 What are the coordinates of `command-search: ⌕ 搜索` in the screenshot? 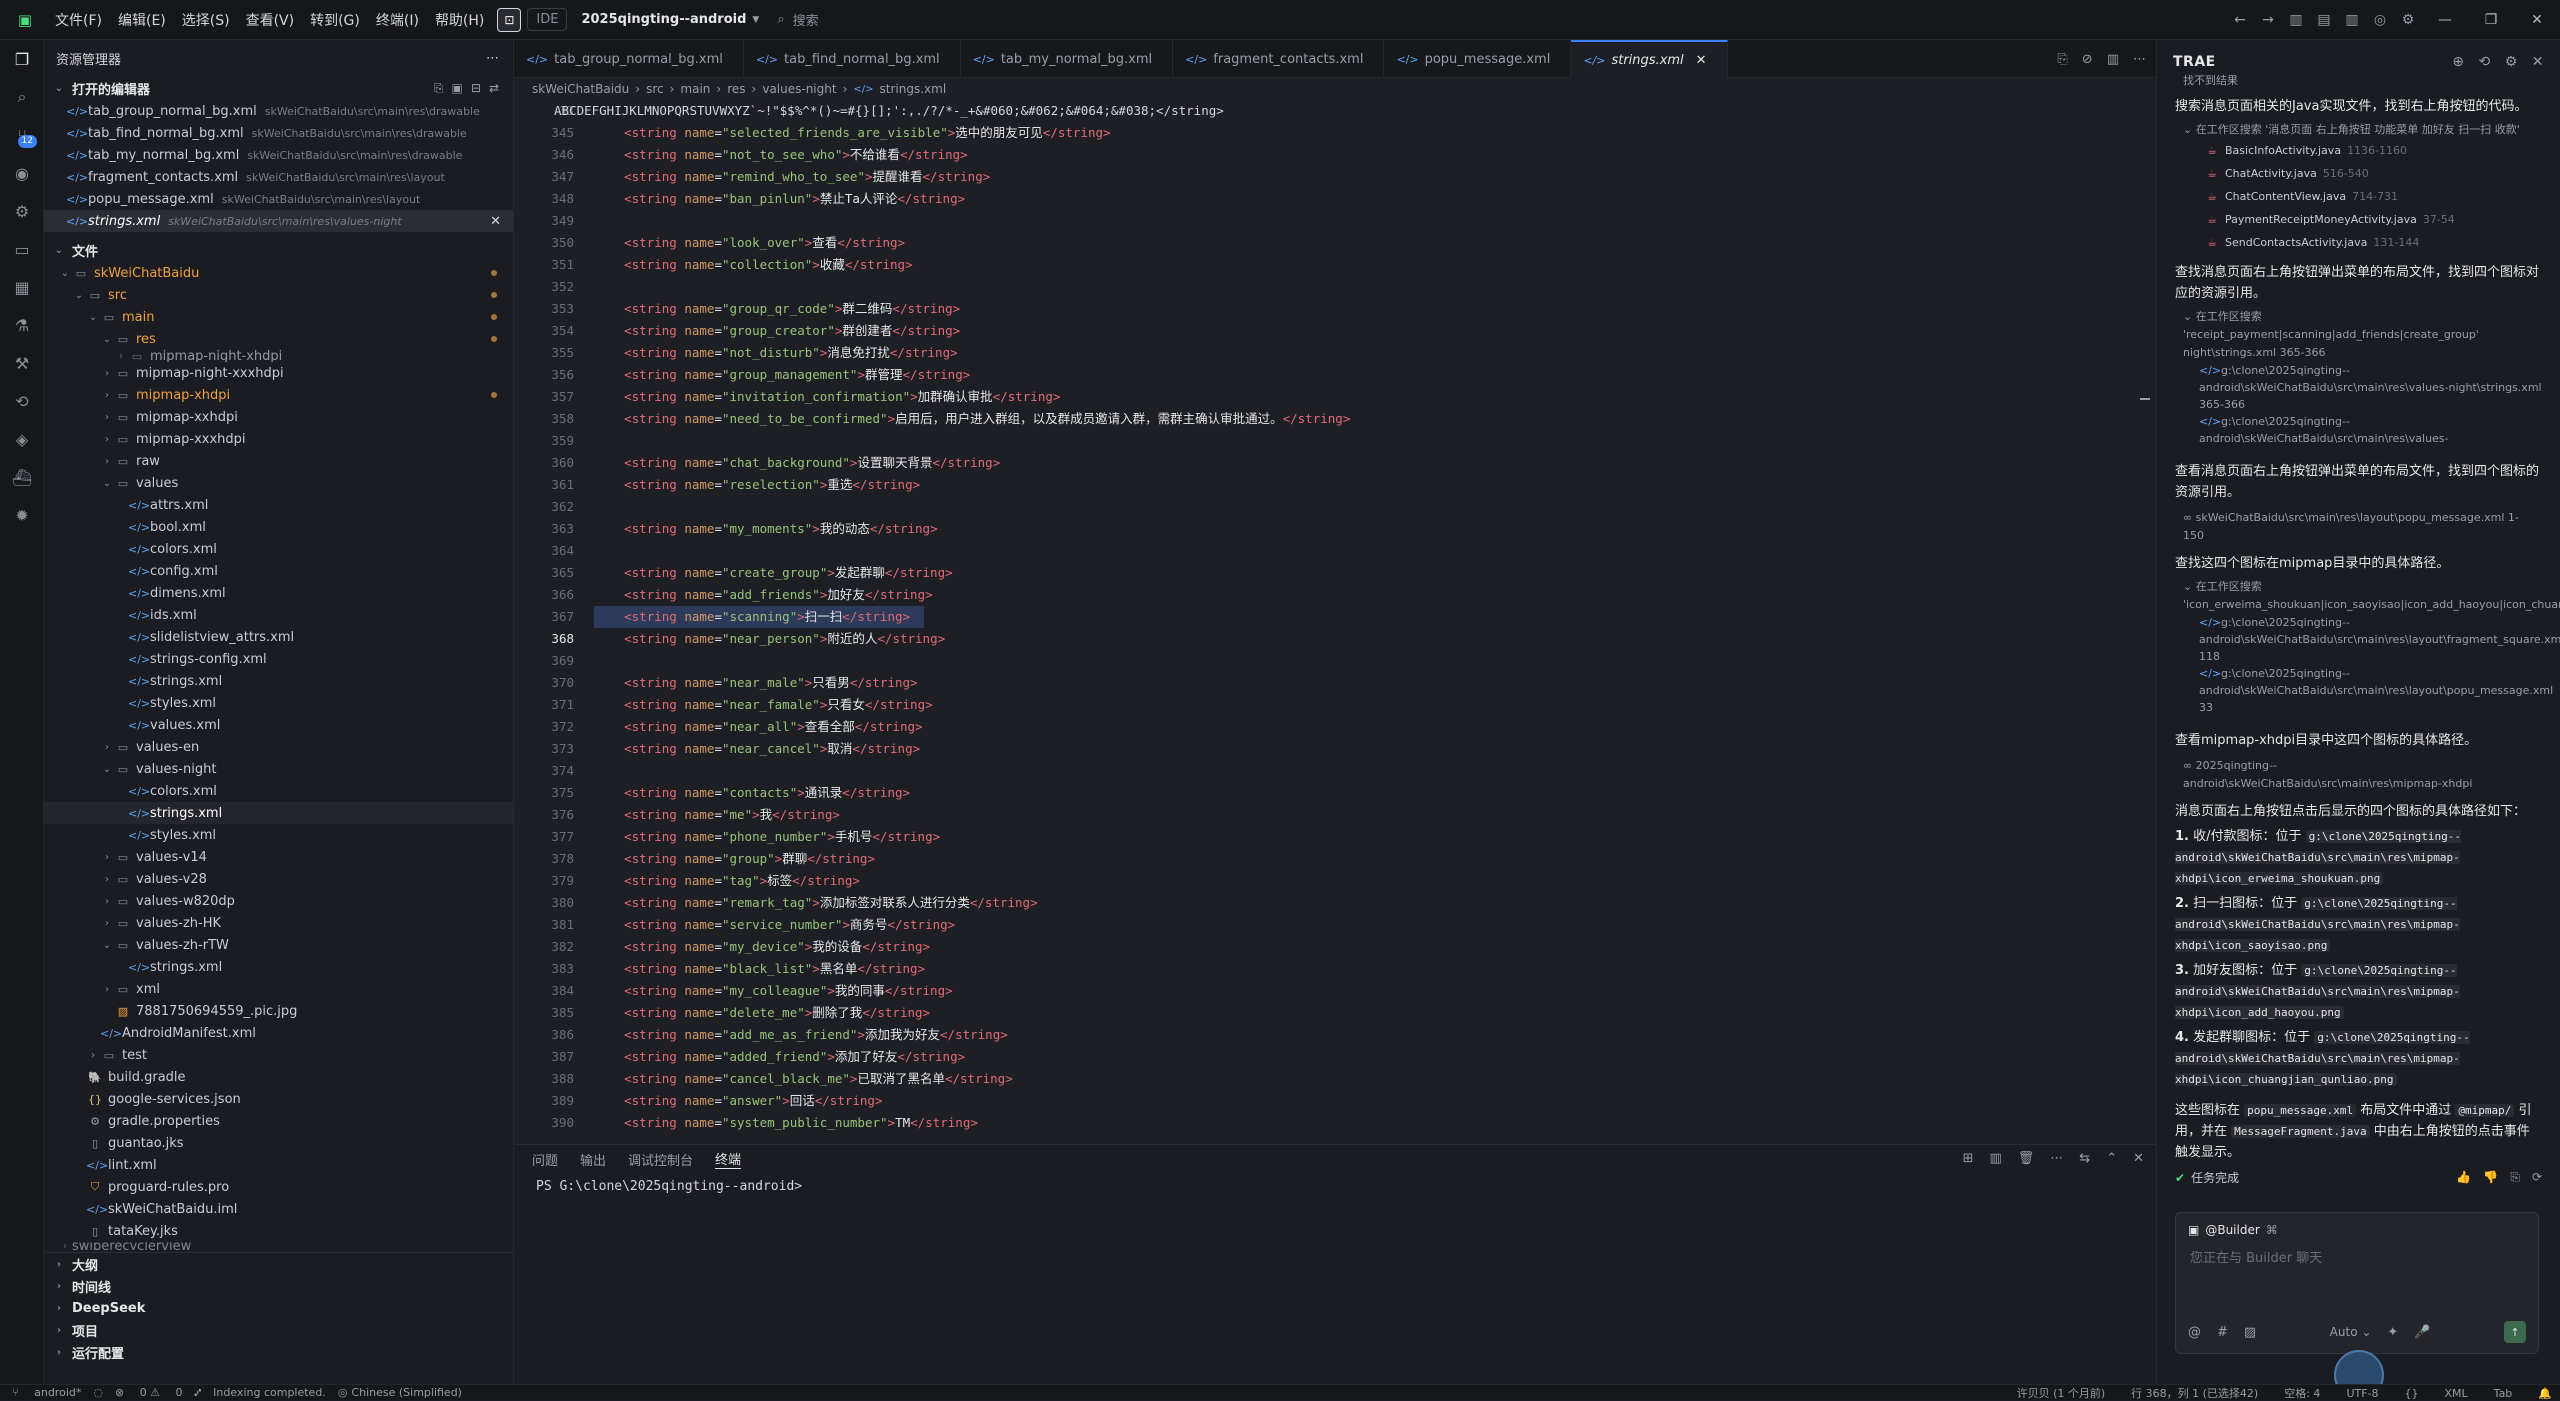 It's located at (907, 19).